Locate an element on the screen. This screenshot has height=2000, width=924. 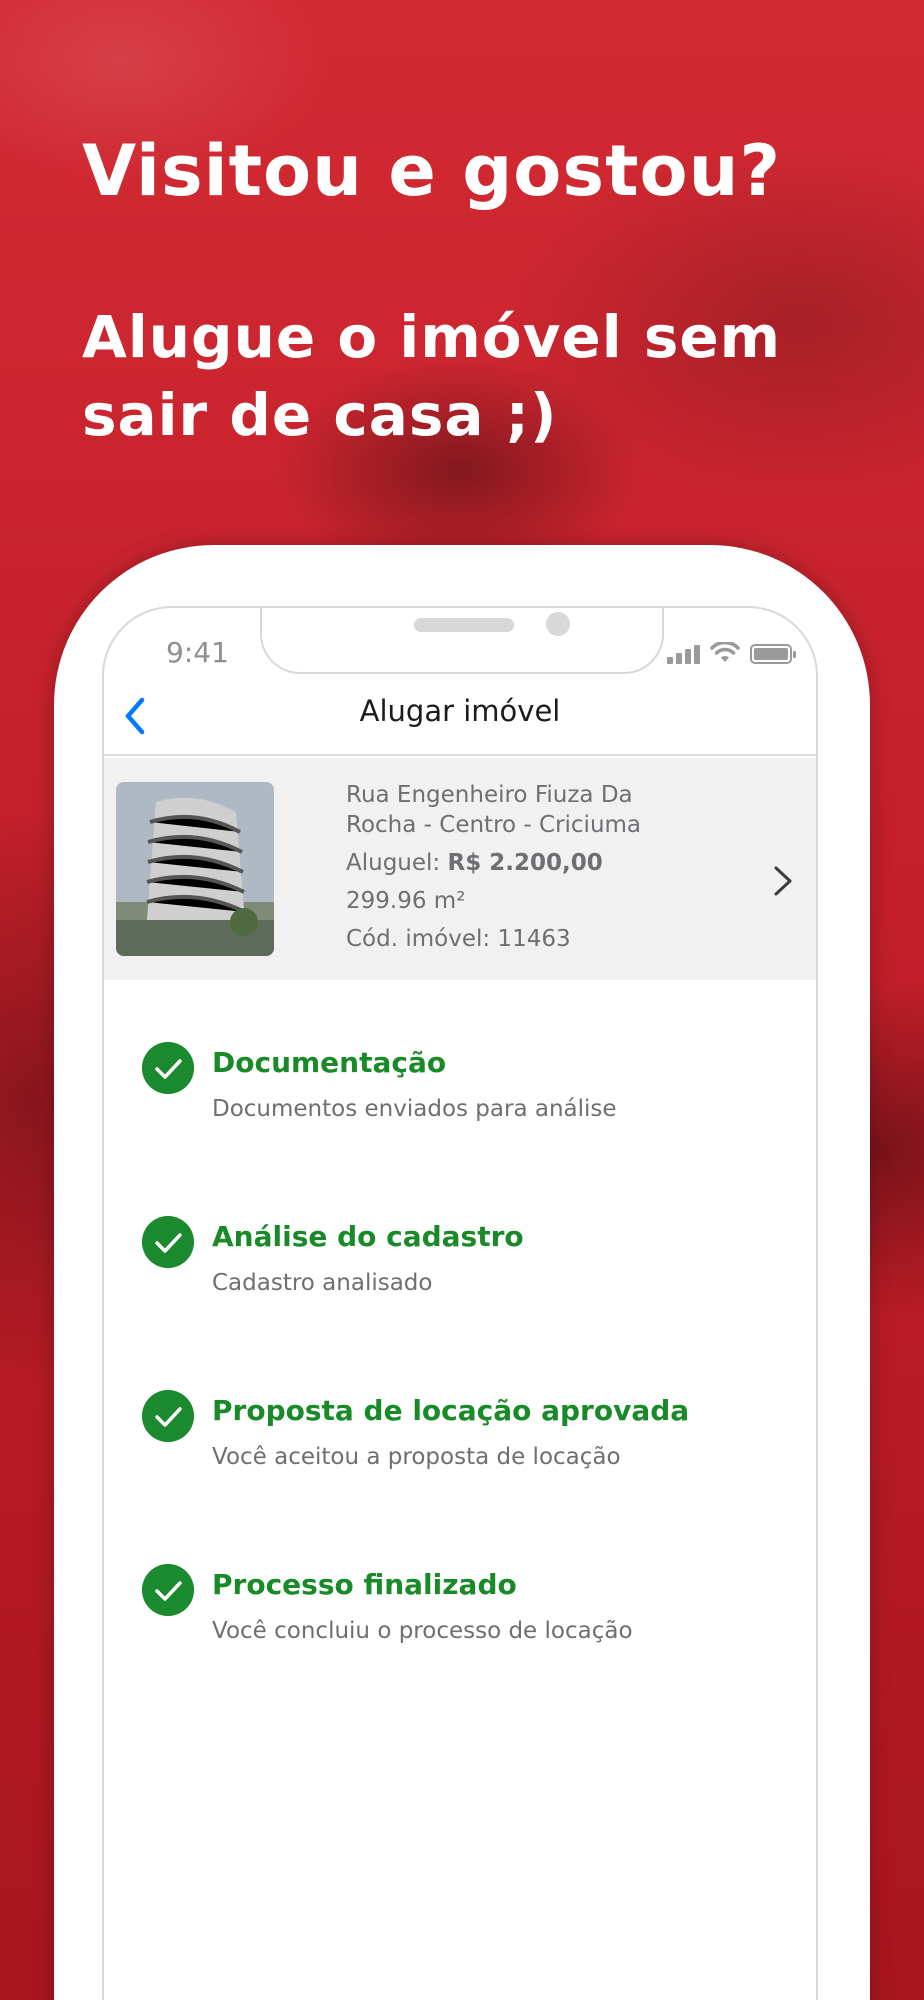
page-title: Alugar imóvel is located at coordinates (460, 711).